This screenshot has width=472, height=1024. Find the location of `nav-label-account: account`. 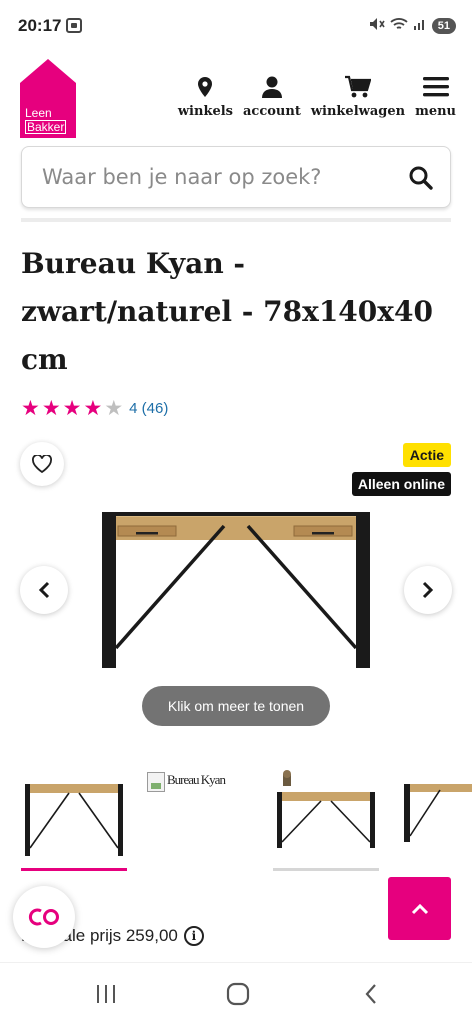

nav-label-account: account is located at coordinates (271, 111).